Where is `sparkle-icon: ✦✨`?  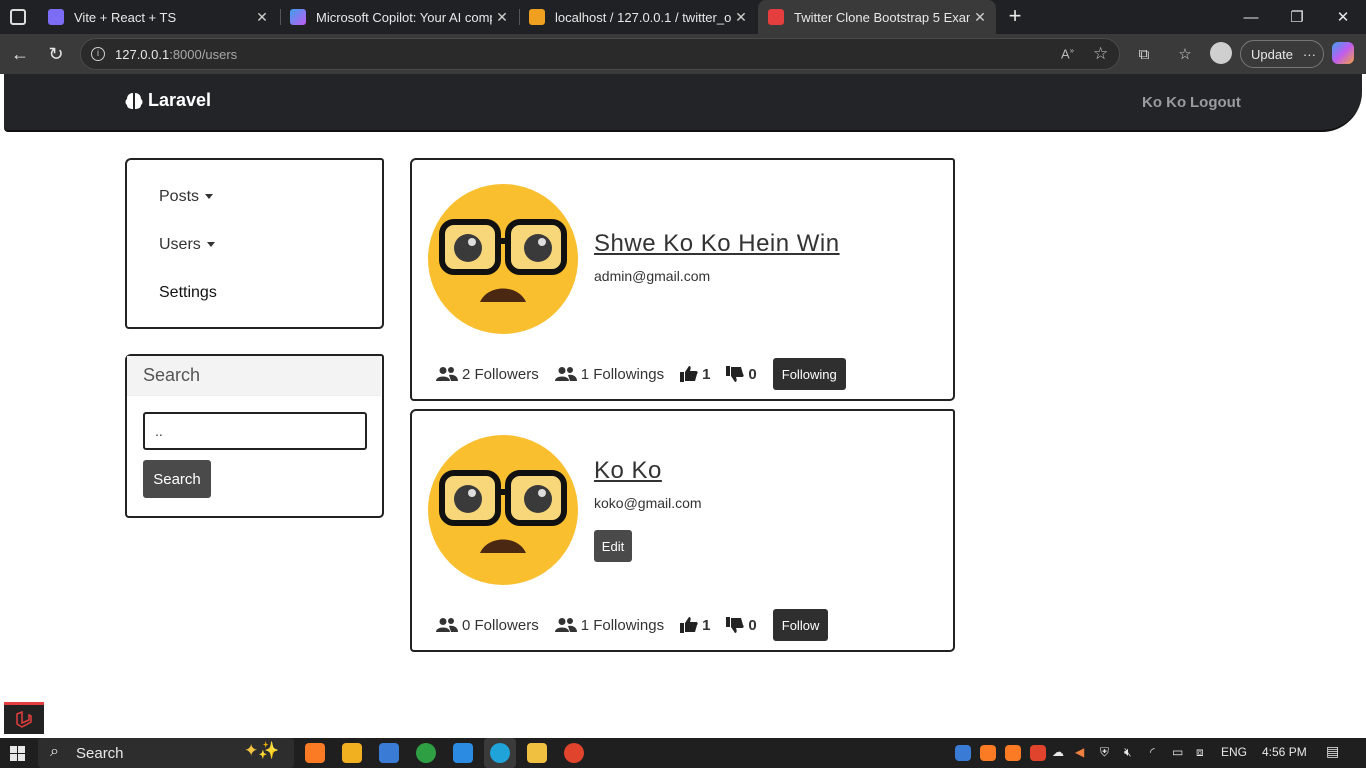 sparkle-icon: ✦✨ is located at coordinates (262, 750).